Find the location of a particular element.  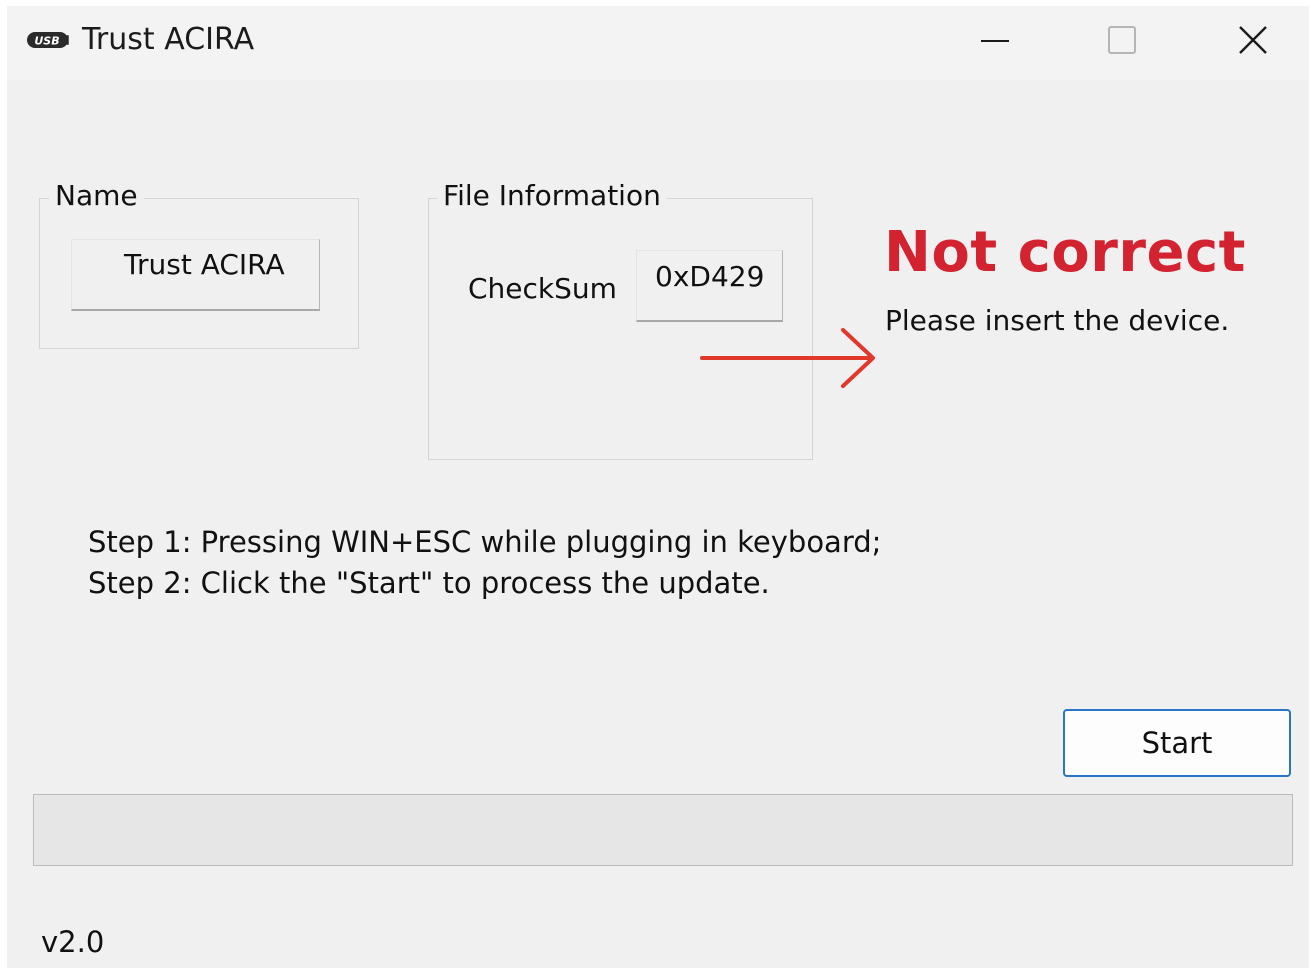

close-icon is located at coordinates (1253, 40).